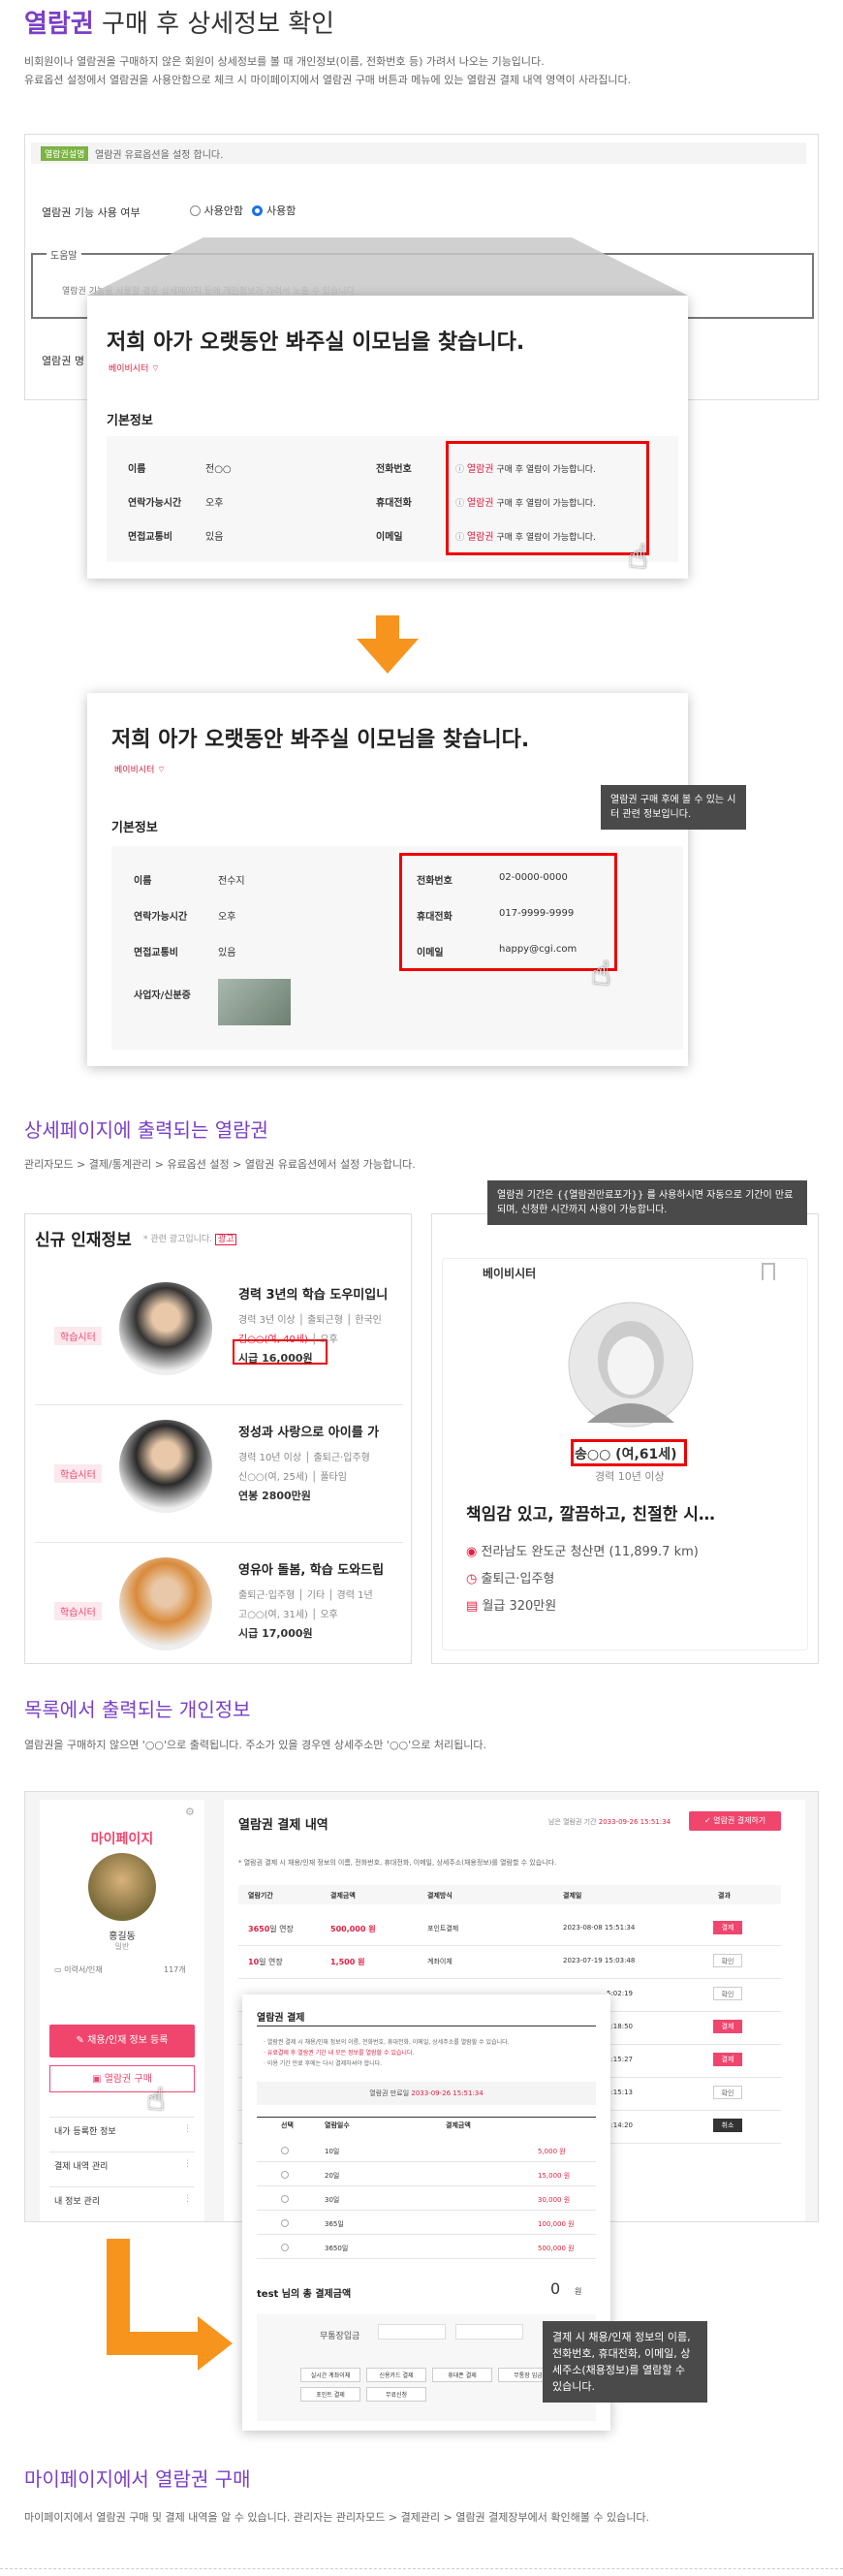  Describe the element at coordinates (440, 1896) in the screenshot. I see `table-header: 결제방식` at that location.